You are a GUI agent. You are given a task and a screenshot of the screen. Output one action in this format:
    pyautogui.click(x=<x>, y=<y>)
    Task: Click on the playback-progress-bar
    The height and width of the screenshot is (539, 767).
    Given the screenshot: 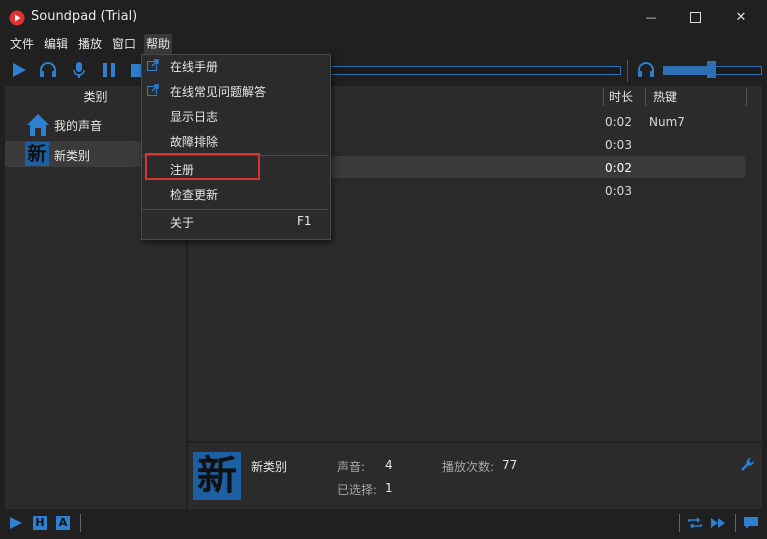 What is the action you would take?
    pyautogui.click(x=474, y=70)
    